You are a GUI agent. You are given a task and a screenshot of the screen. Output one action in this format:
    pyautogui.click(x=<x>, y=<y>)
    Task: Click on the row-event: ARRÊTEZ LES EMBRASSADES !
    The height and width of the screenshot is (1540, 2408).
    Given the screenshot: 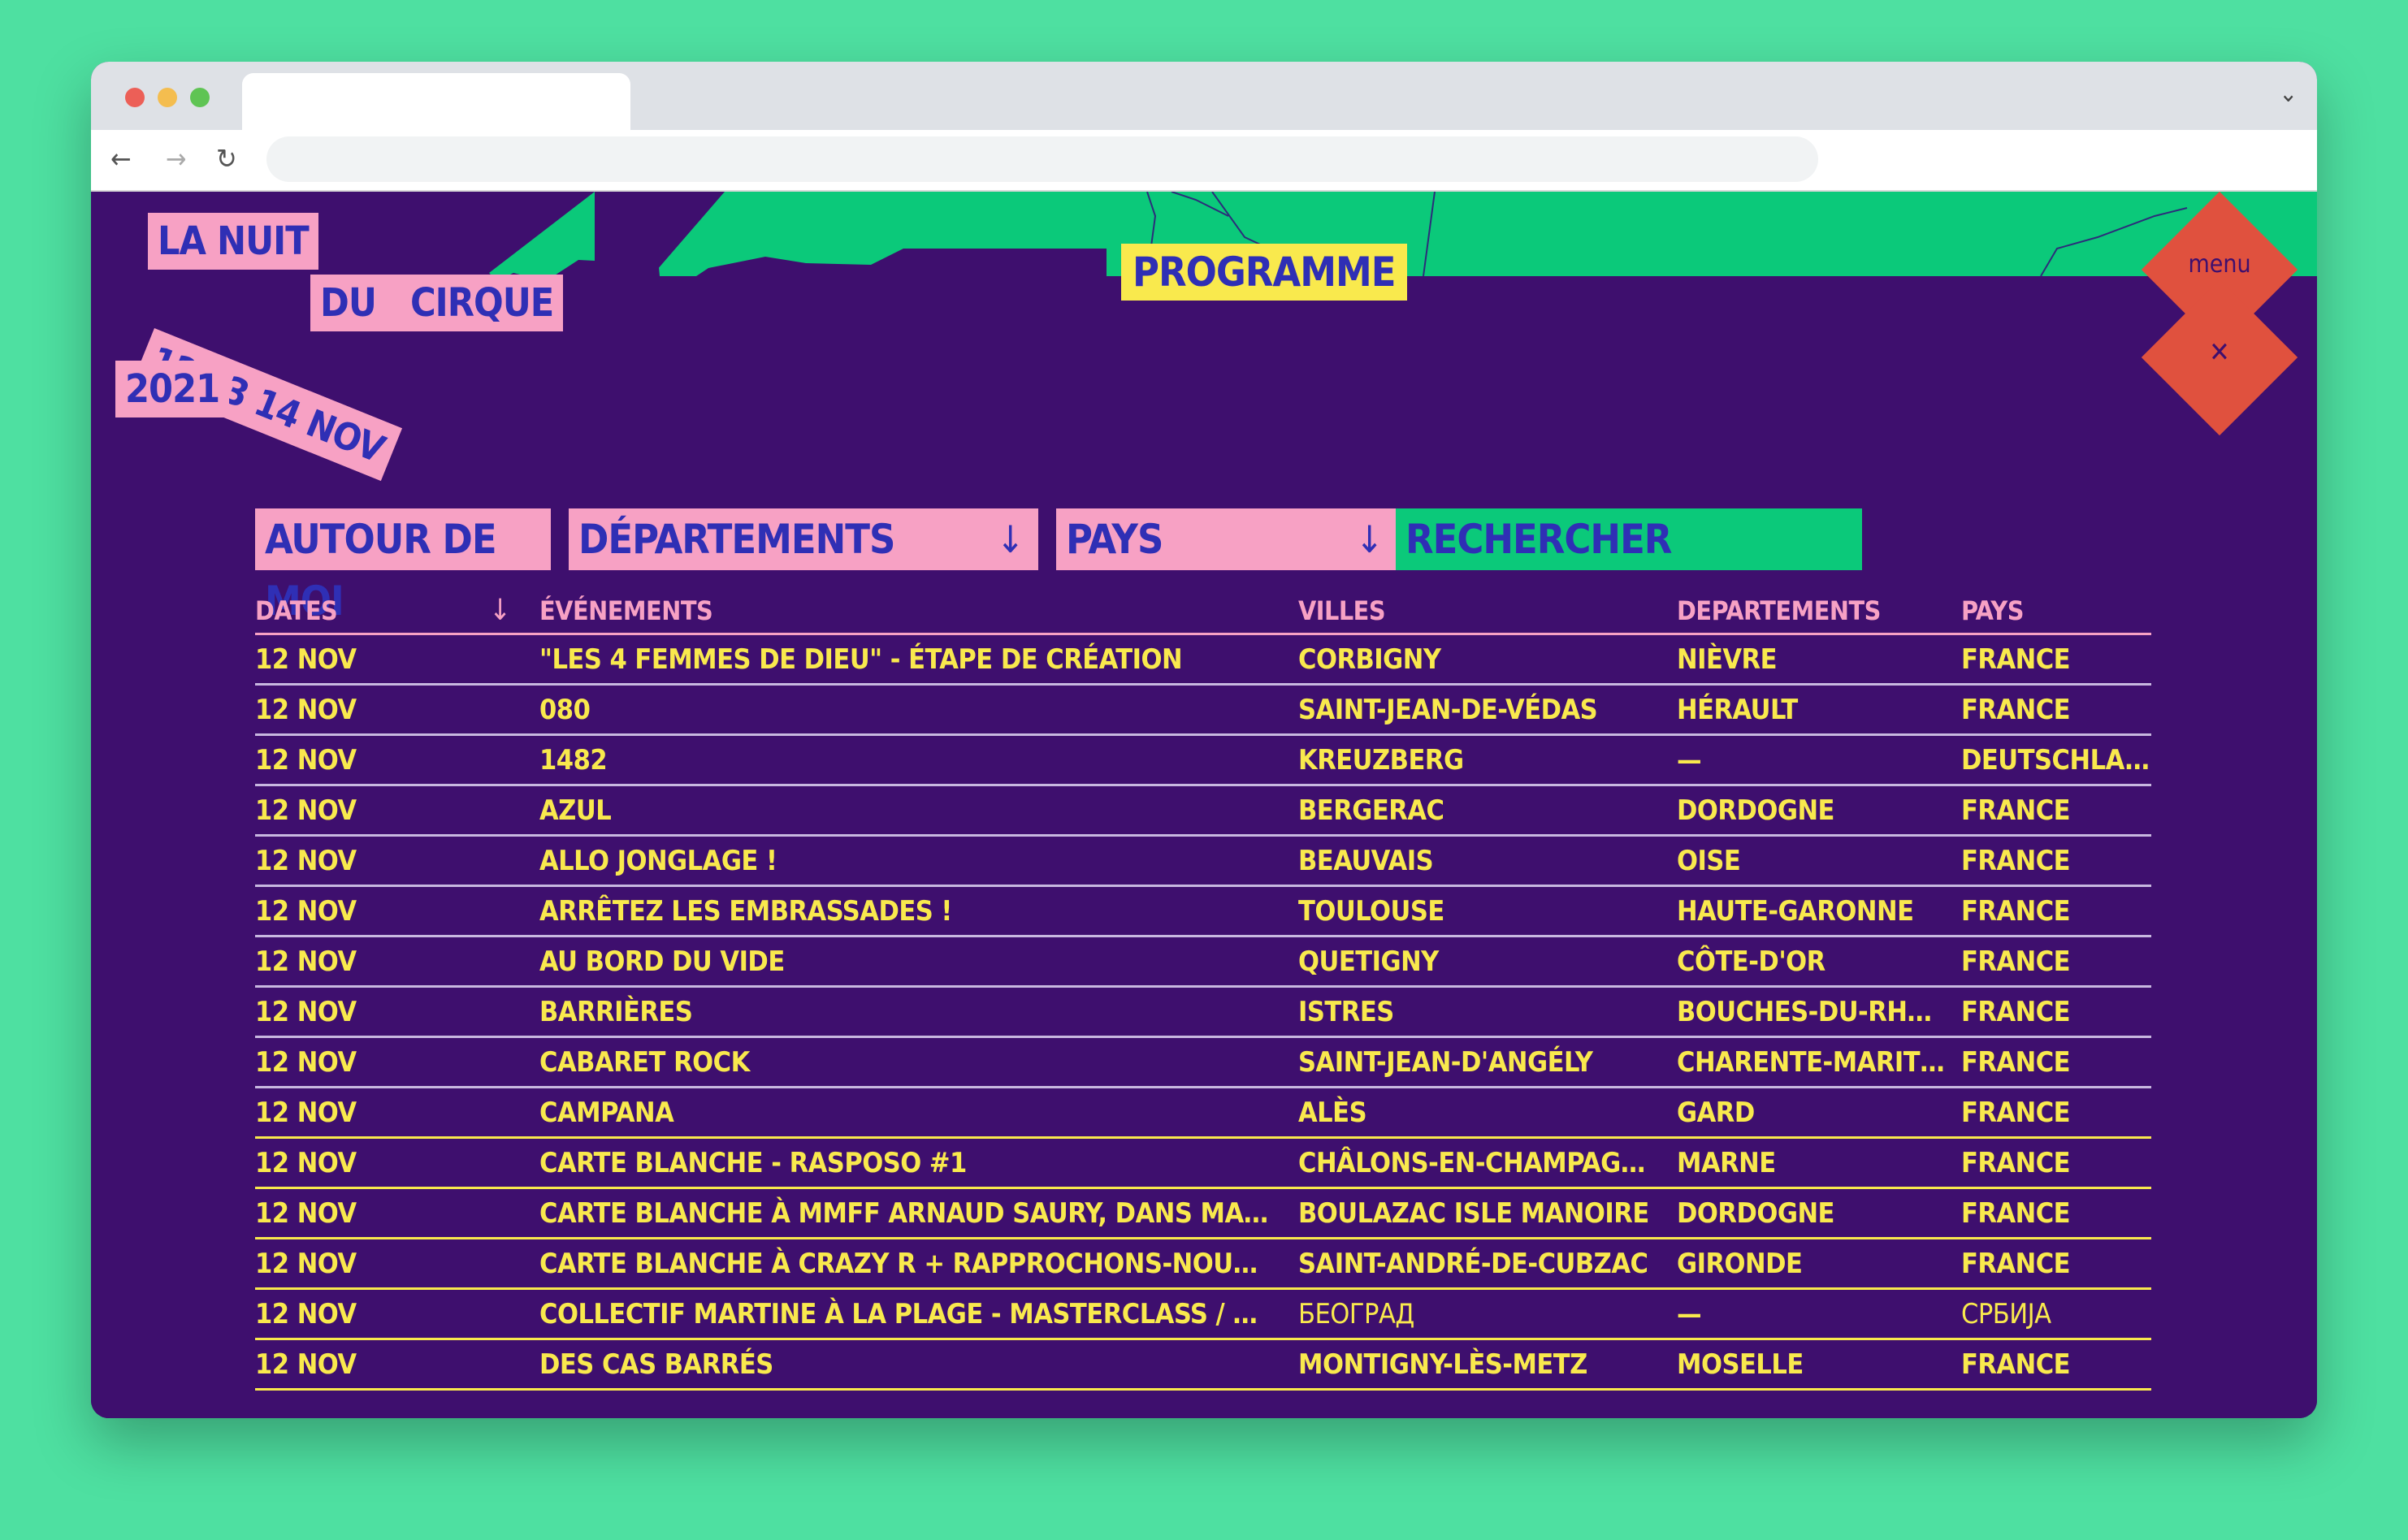 What is the action you would take?
    pyautogui.click(x=745, y=911)
    